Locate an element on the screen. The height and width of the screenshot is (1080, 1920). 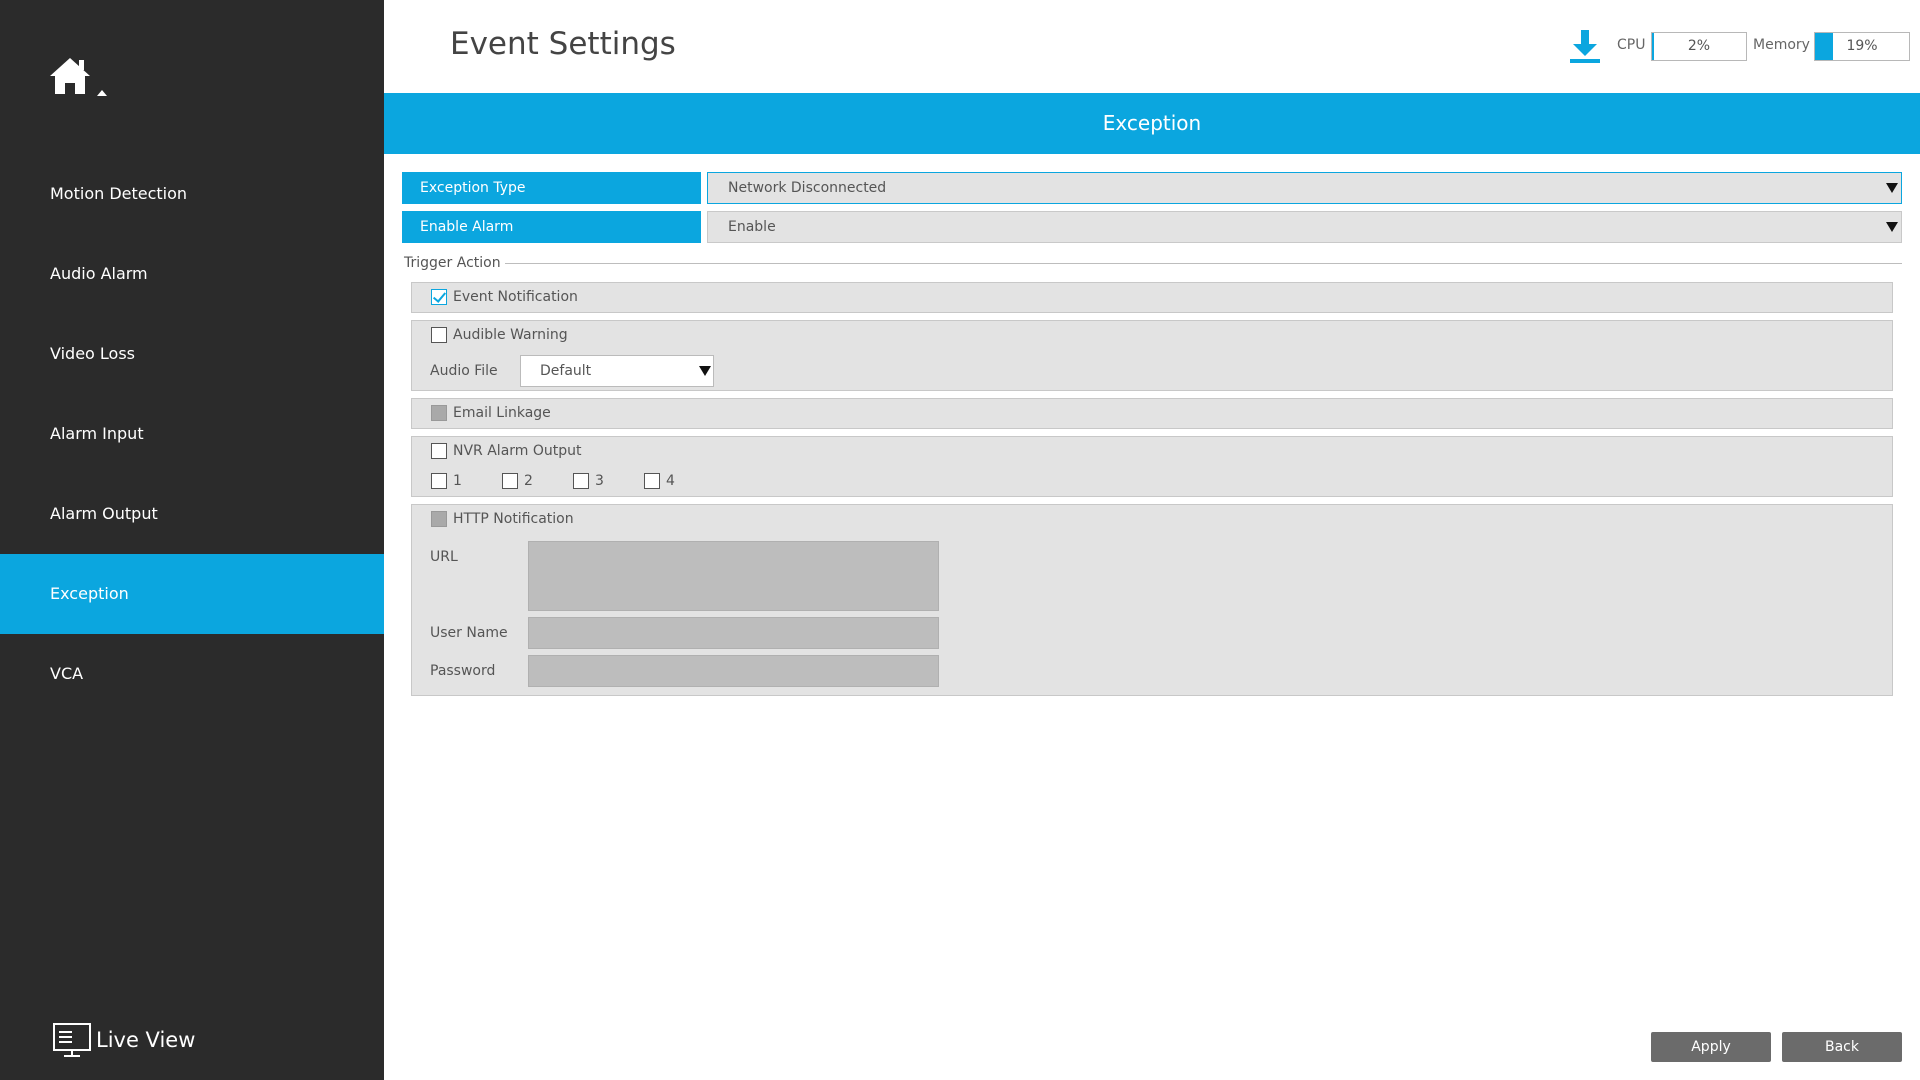
email-linkage-label: Email Linkage is located at coordinates (502, 413).